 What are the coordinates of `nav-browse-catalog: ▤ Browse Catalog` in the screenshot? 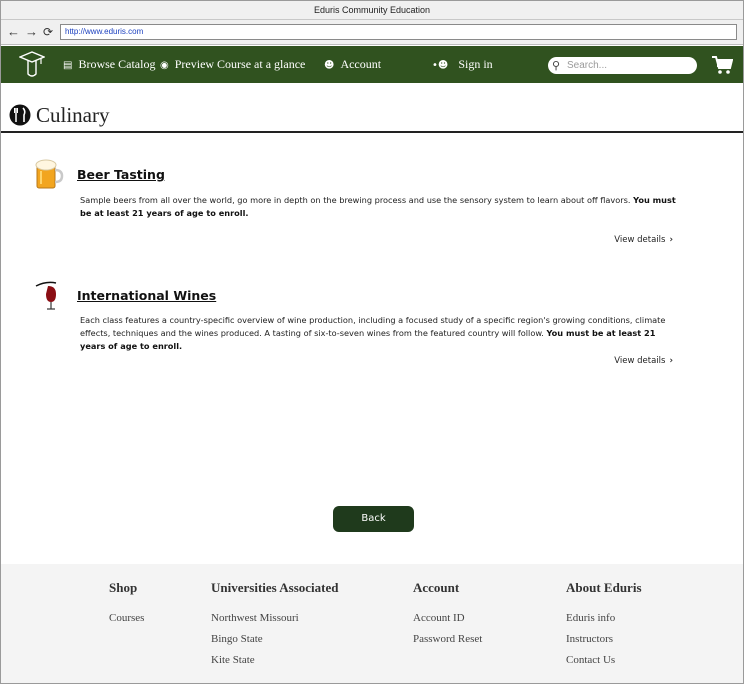 It's located at (109, 64).